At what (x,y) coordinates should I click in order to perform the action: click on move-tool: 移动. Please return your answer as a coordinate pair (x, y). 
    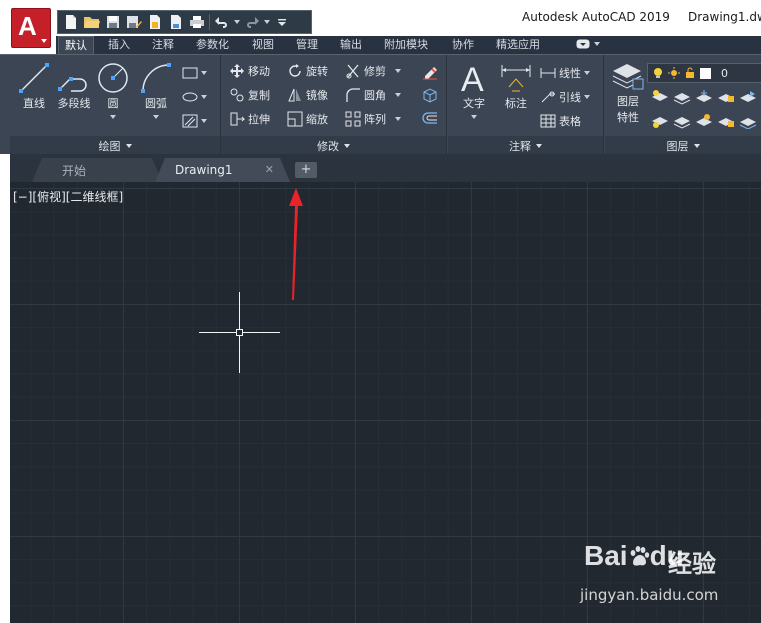
    Looking at the image, I should click on (249, 71).